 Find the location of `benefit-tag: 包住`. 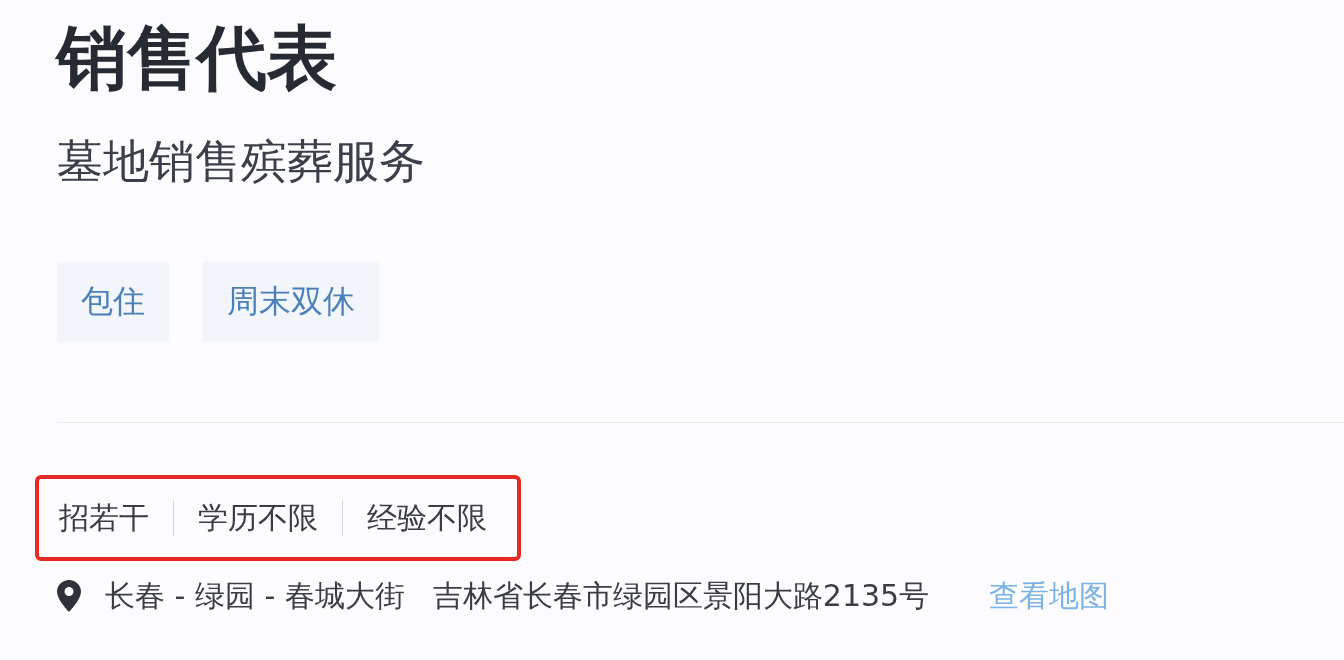

benefit-tag: 包住 is located at coordinates (113, 302).